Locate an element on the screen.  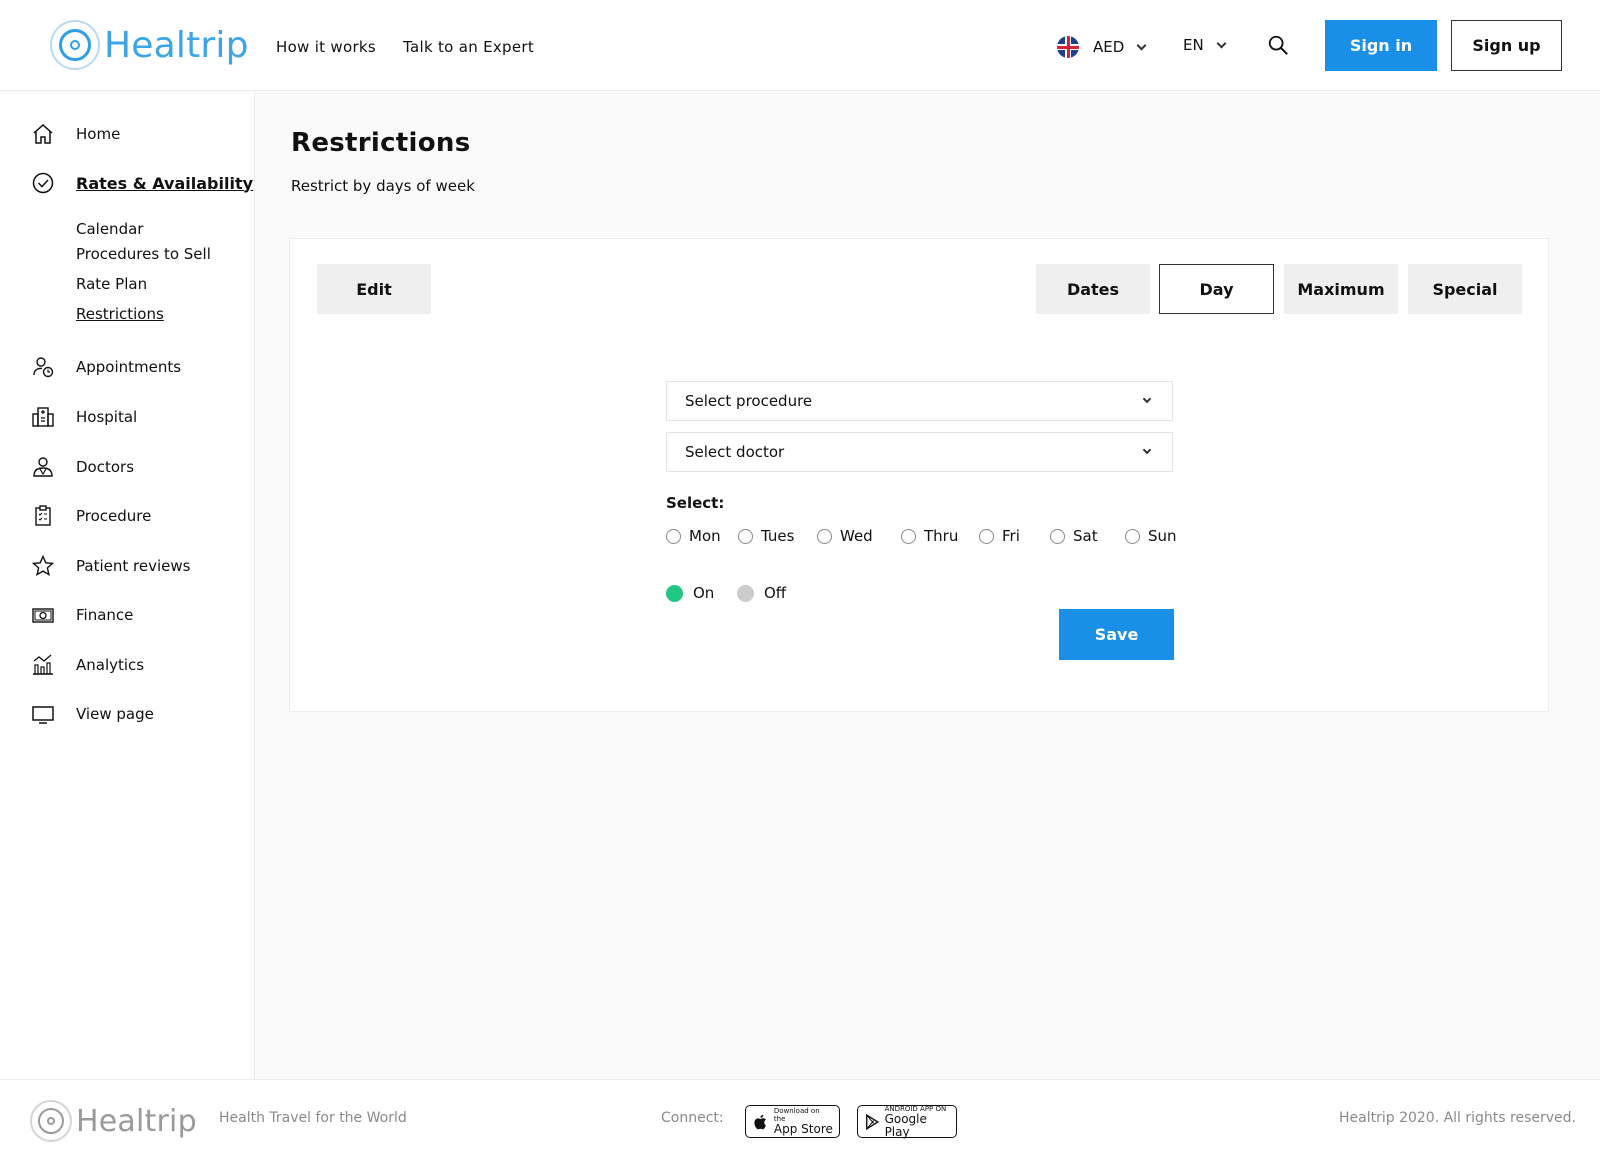
nav-talk-to-expert: Talk to an Expert is located at coordinates (468, 47).